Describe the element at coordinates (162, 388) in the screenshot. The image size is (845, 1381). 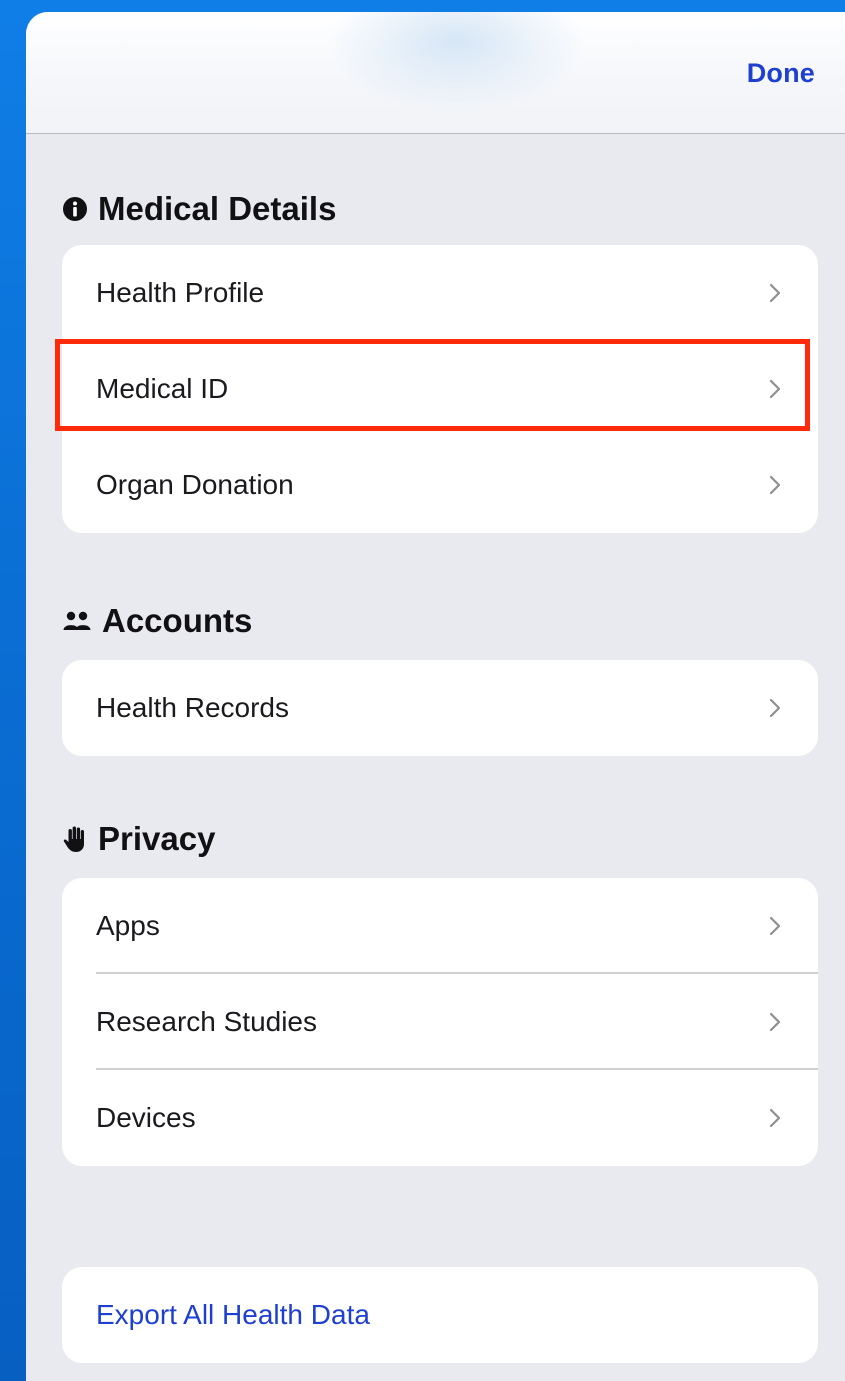
I see `list-item-label: Medical ID` at that location.